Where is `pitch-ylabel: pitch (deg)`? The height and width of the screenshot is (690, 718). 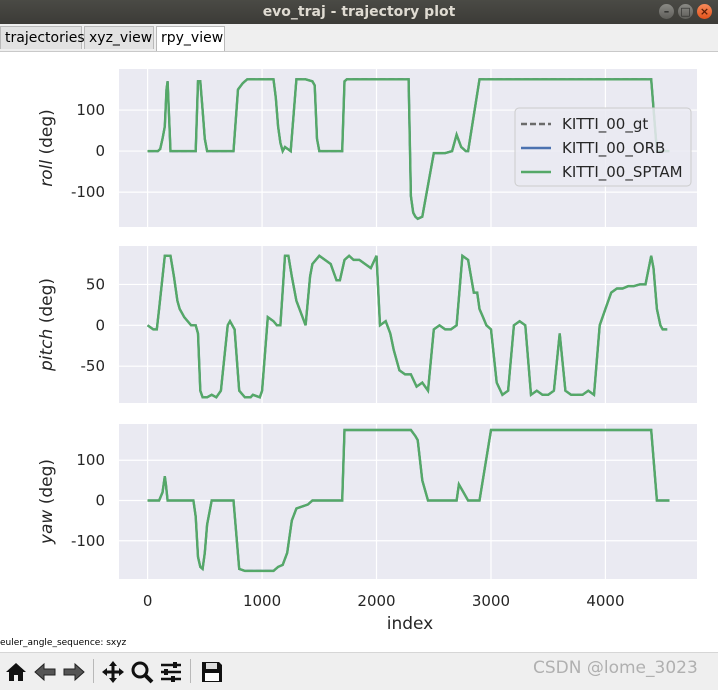
pitch-ylabel: pitch (deg) is located at coordinates (47, 325).